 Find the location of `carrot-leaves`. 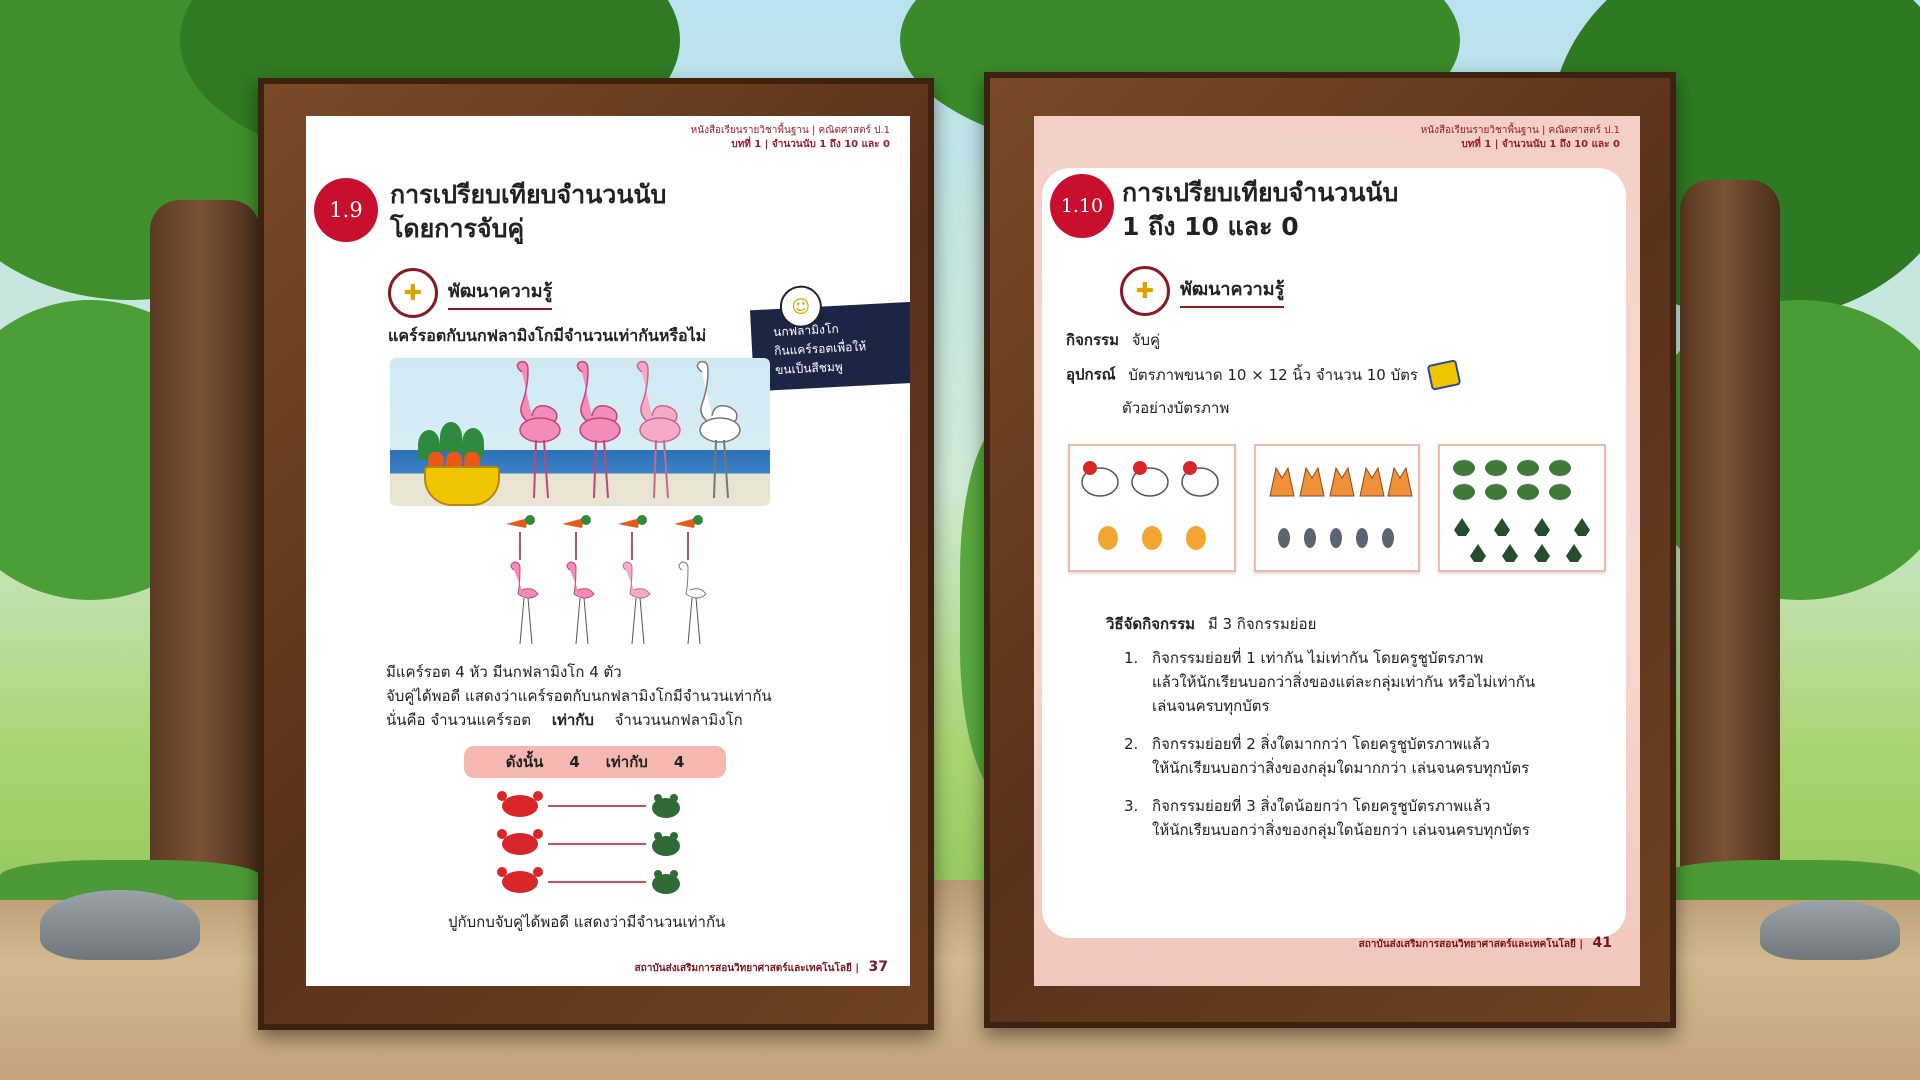

carrot-leaves is located at coordinates (451, 437).